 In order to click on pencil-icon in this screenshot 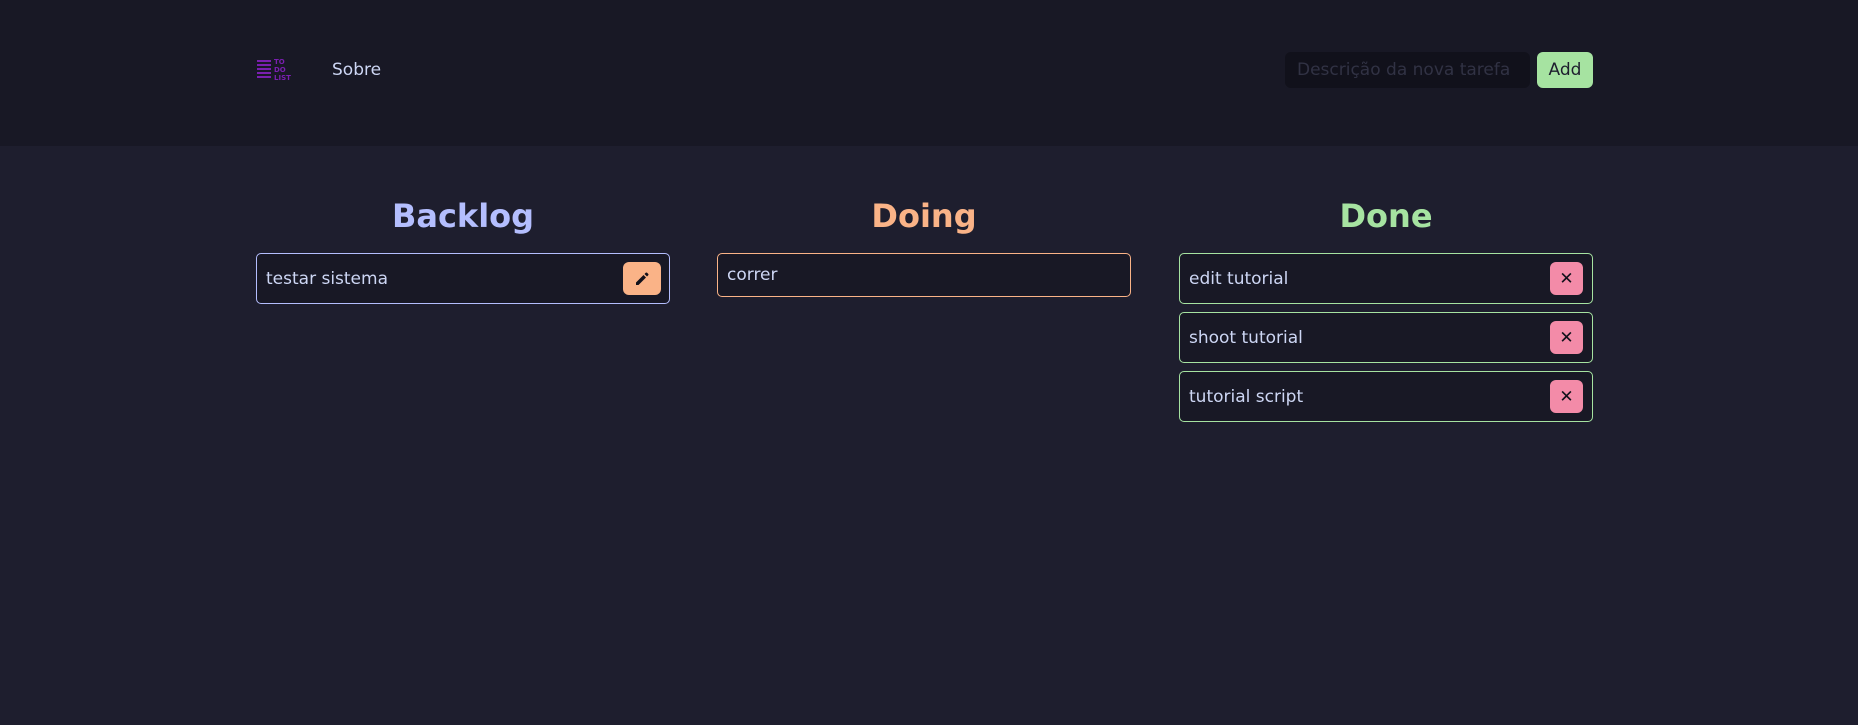, I will do `click(642, 278)`.